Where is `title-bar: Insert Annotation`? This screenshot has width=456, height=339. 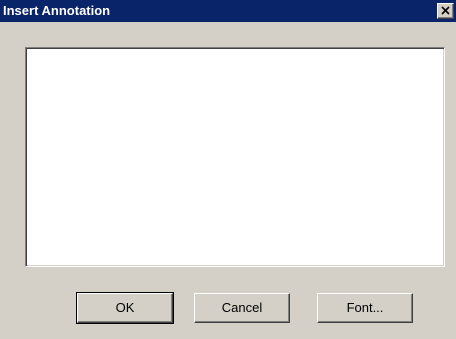 title-bar: Insert Annotation is located at coordinates (228, 11).